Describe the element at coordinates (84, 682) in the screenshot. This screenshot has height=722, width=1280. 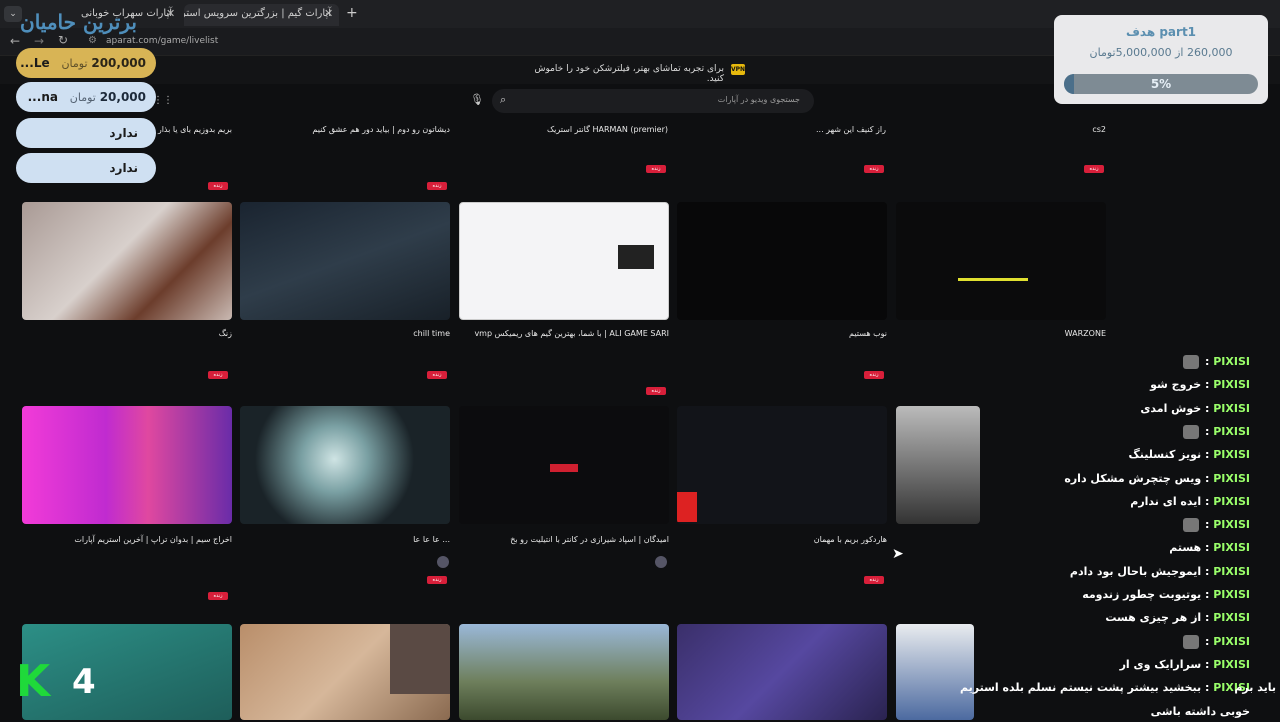
I see `kill-counter-value: 4` at that location.